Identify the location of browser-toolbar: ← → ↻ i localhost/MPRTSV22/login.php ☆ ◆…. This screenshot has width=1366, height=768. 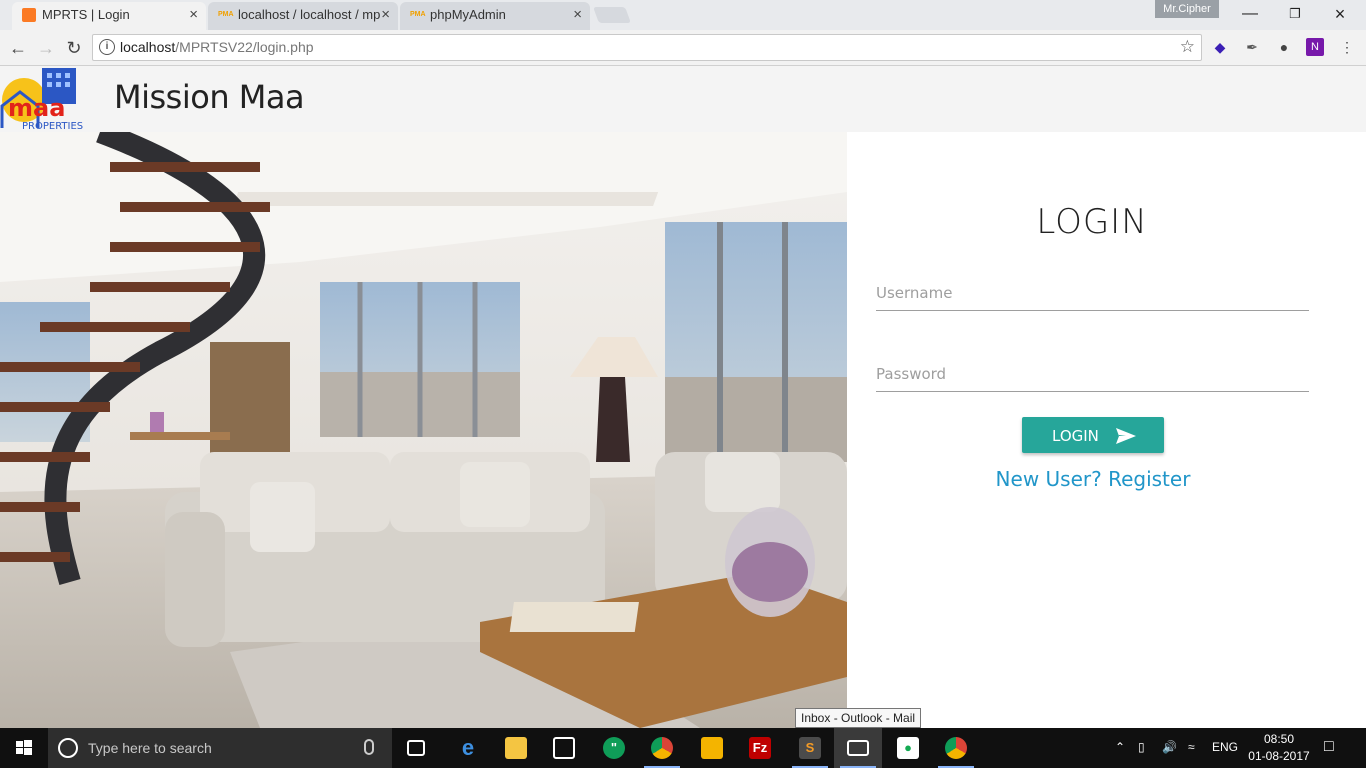
(683, 48).